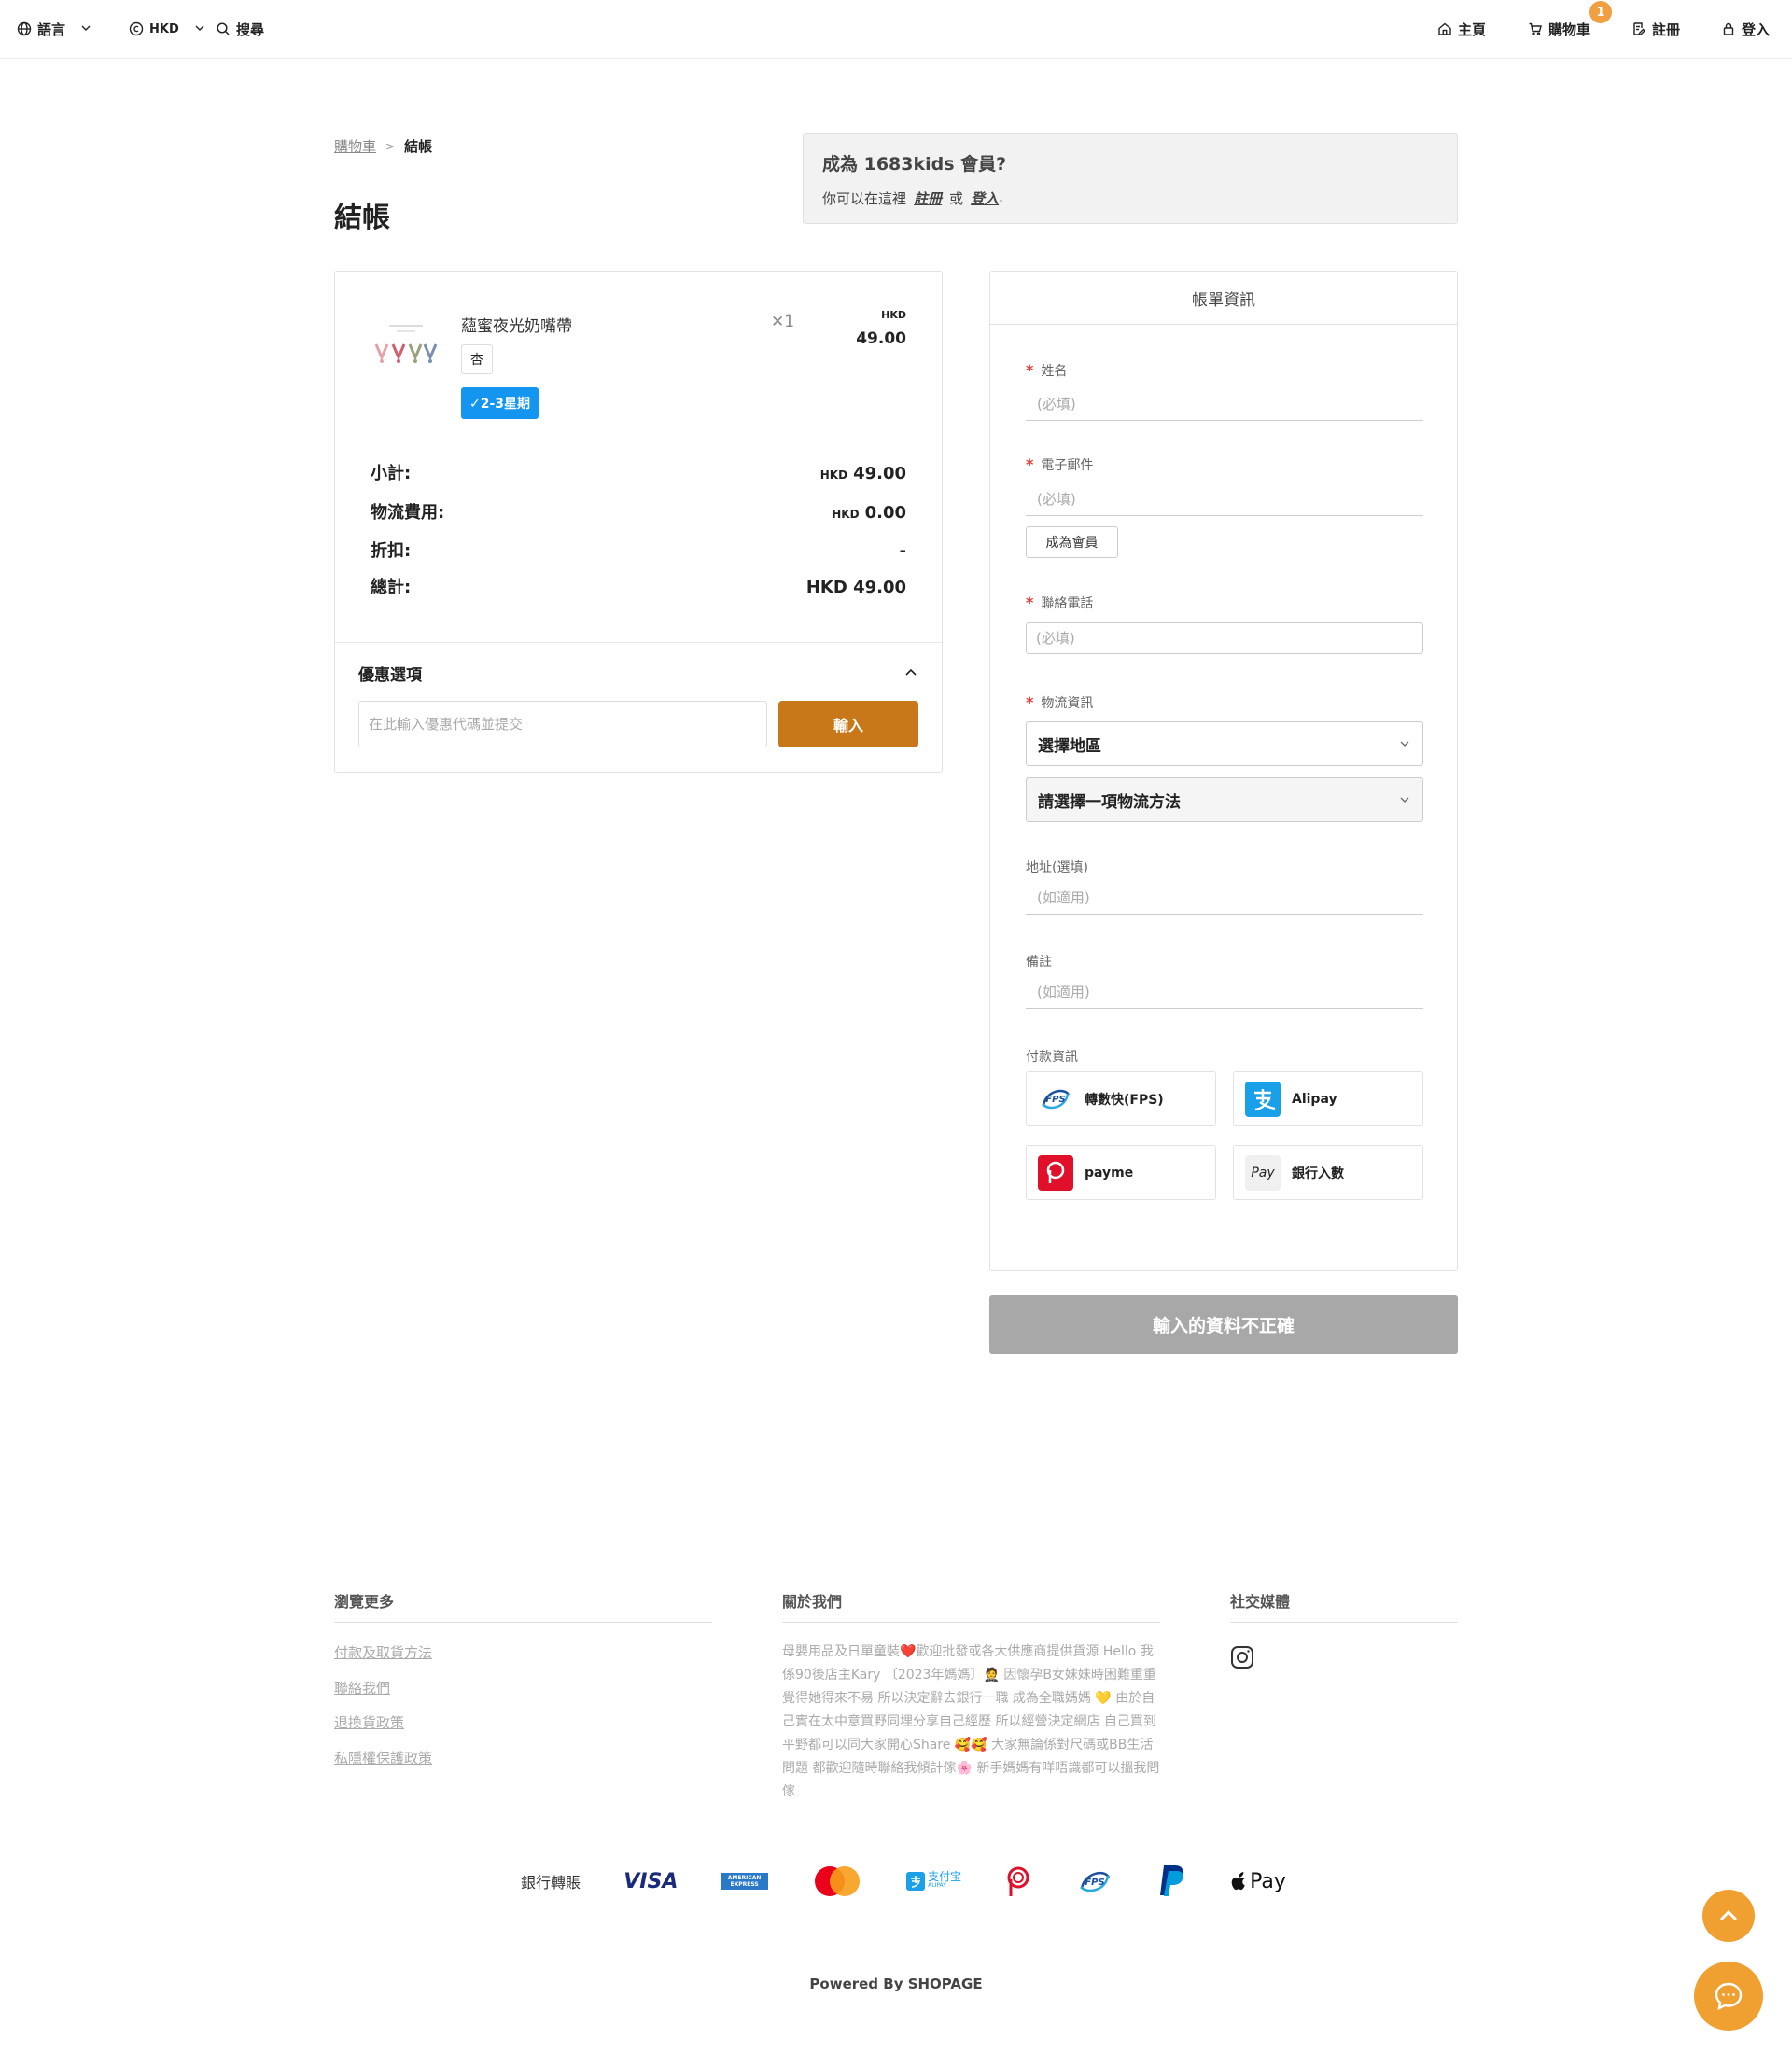  I want to click on scroll-to-top-button, so click(1728, 1916).